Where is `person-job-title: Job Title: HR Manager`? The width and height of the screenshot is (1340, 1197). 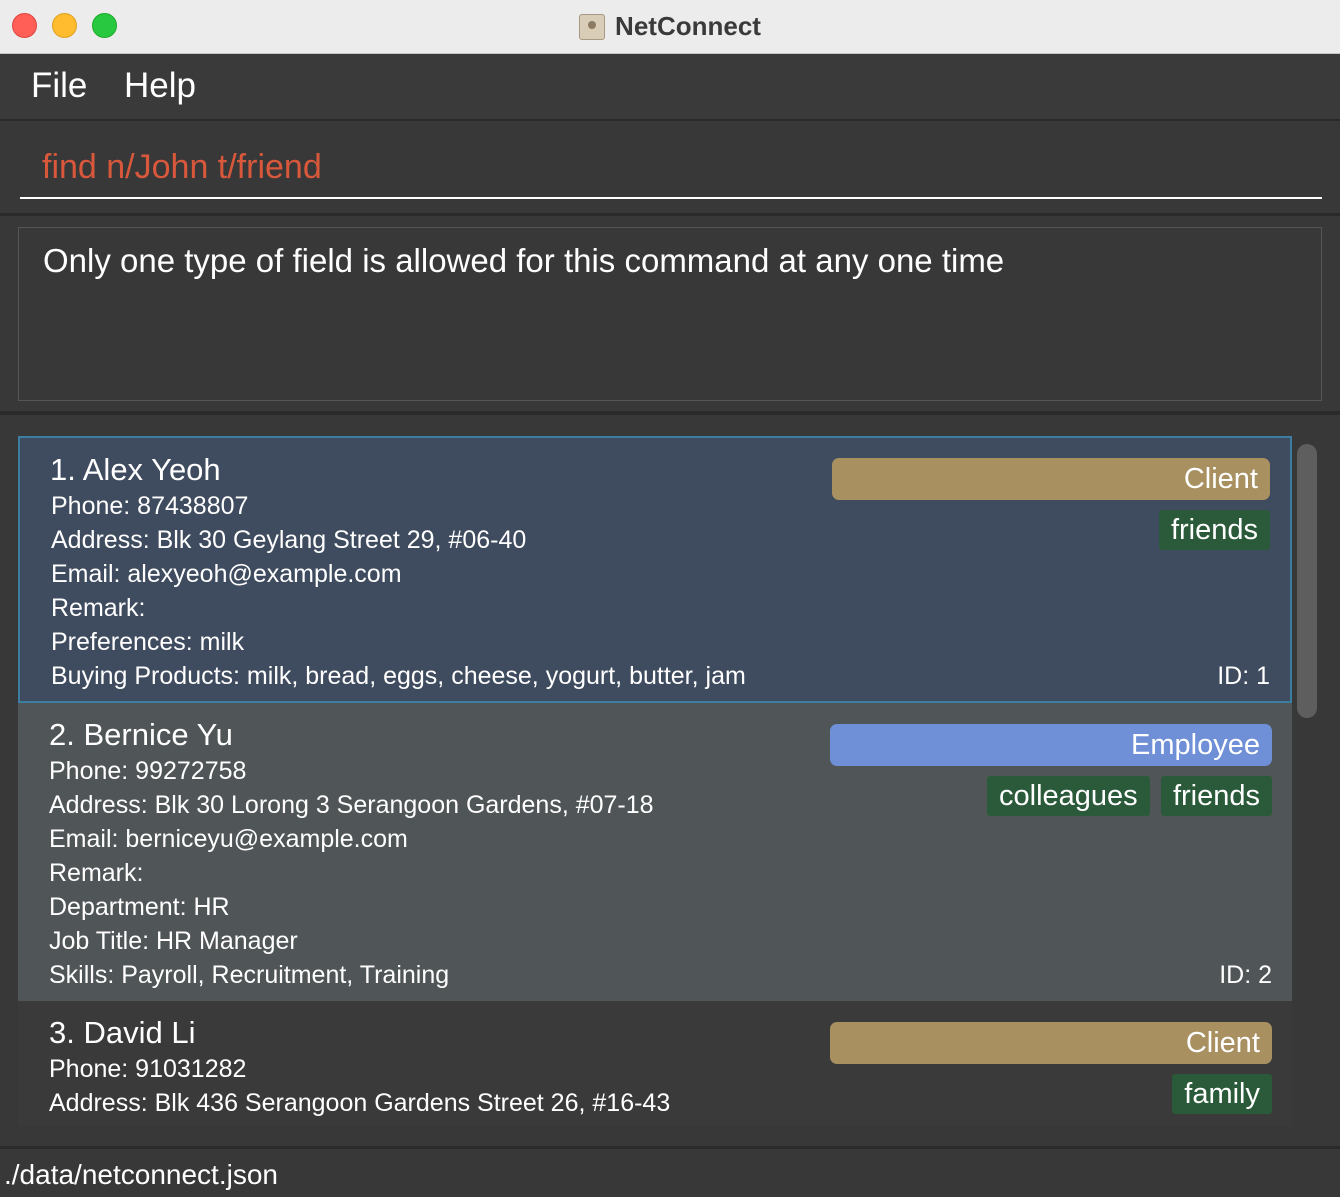 person-job-title: Job Title: HR Manager is located at coordinates (173, 941).